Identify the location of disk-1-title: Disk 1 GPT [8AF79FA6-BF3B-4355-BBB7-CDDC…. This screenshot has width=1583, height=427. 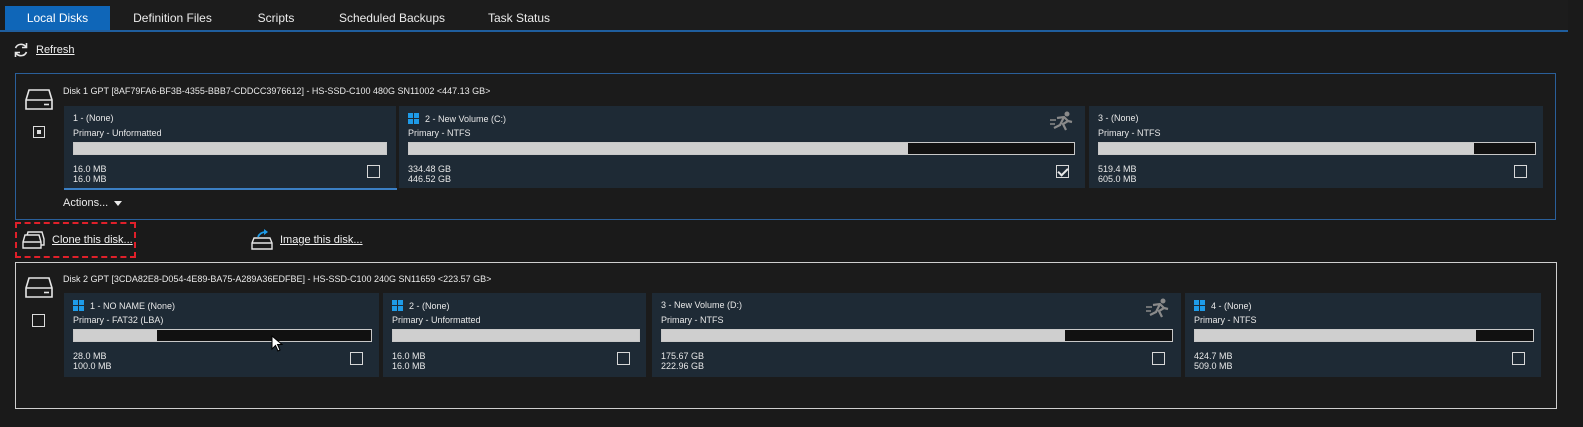
(277, 91).